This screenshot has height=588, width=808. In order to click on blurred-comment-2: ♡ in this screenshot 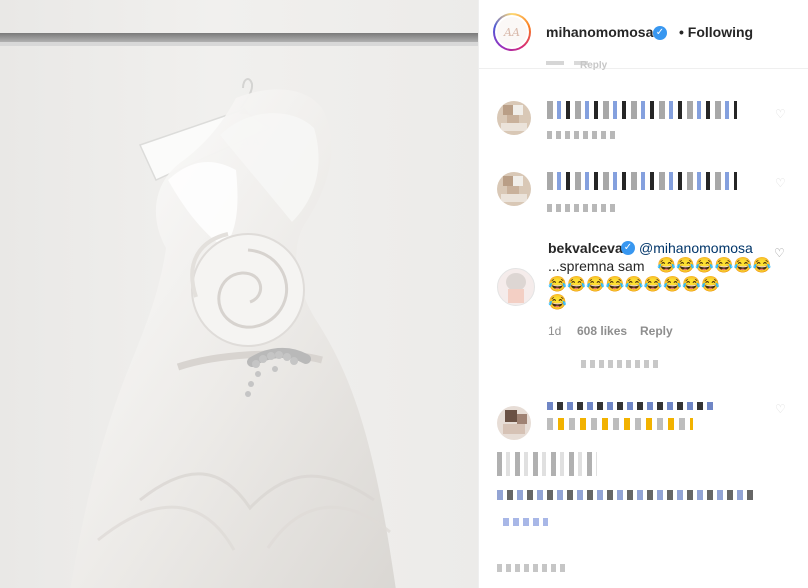, I will do `click(643, 200)`.